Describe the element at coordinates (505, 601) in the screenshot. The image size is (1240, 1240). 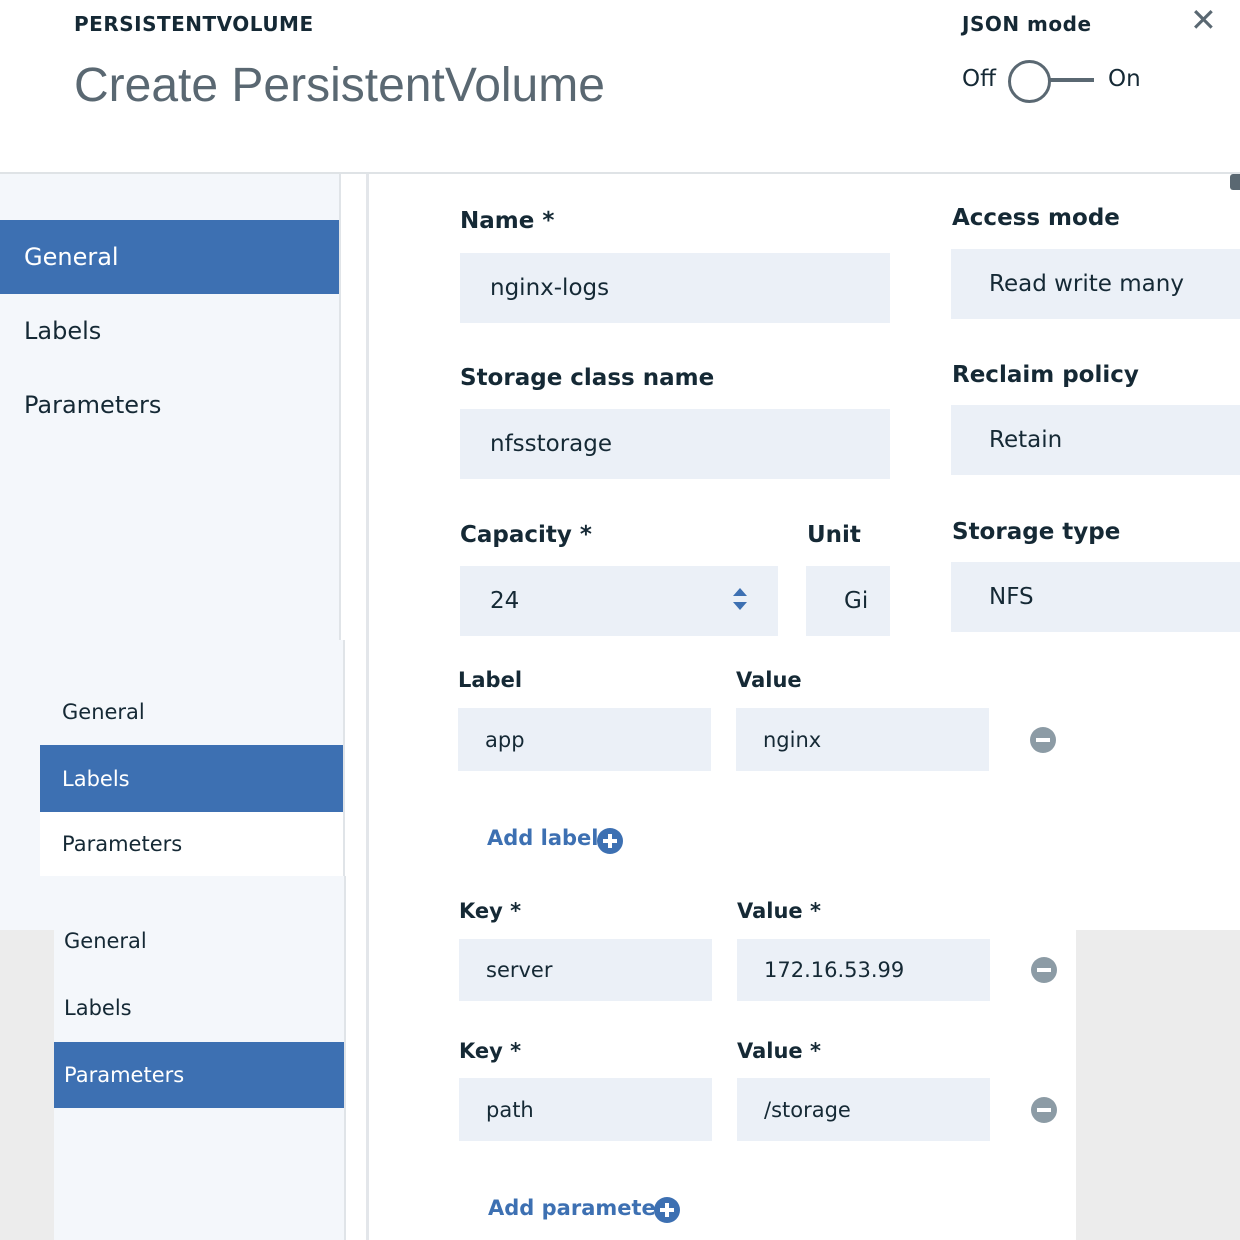
I see `capacity-value: 24` at that location.